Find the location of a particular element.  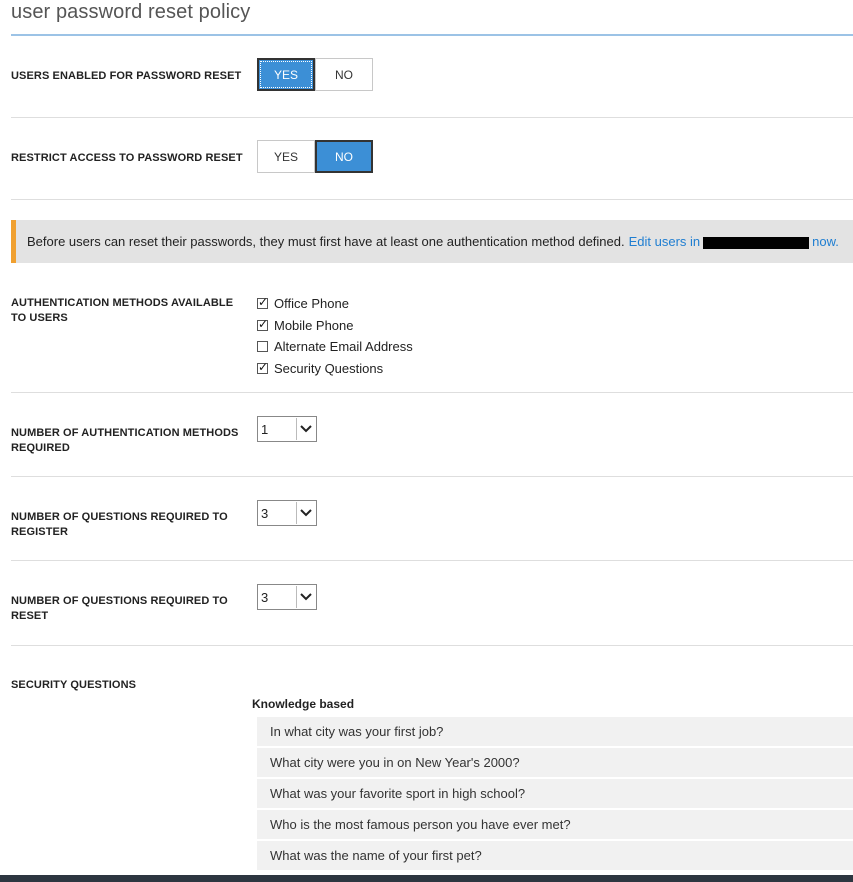

questions-reset-label: NUMBER OF QUESTIONS REQUIRED TO RESET is located at coordinates (119, 608).